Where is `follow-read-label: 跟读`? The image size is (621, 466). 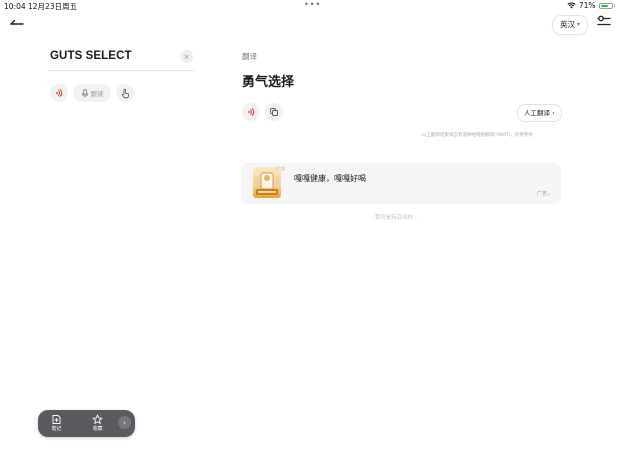
follow-read-label: 跟读 is located at coordinates (97, 94).